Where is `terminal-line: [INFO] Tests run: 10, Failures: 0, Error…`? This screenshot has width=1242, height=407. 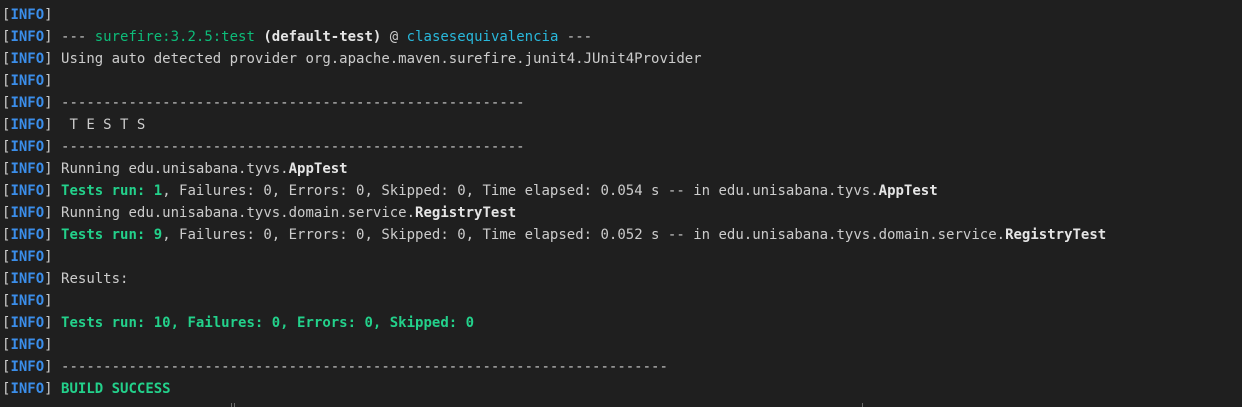
terminal-line: [INFO] Tests run: 10, Failures: 0, Error… is located at coordinates (622, 323).